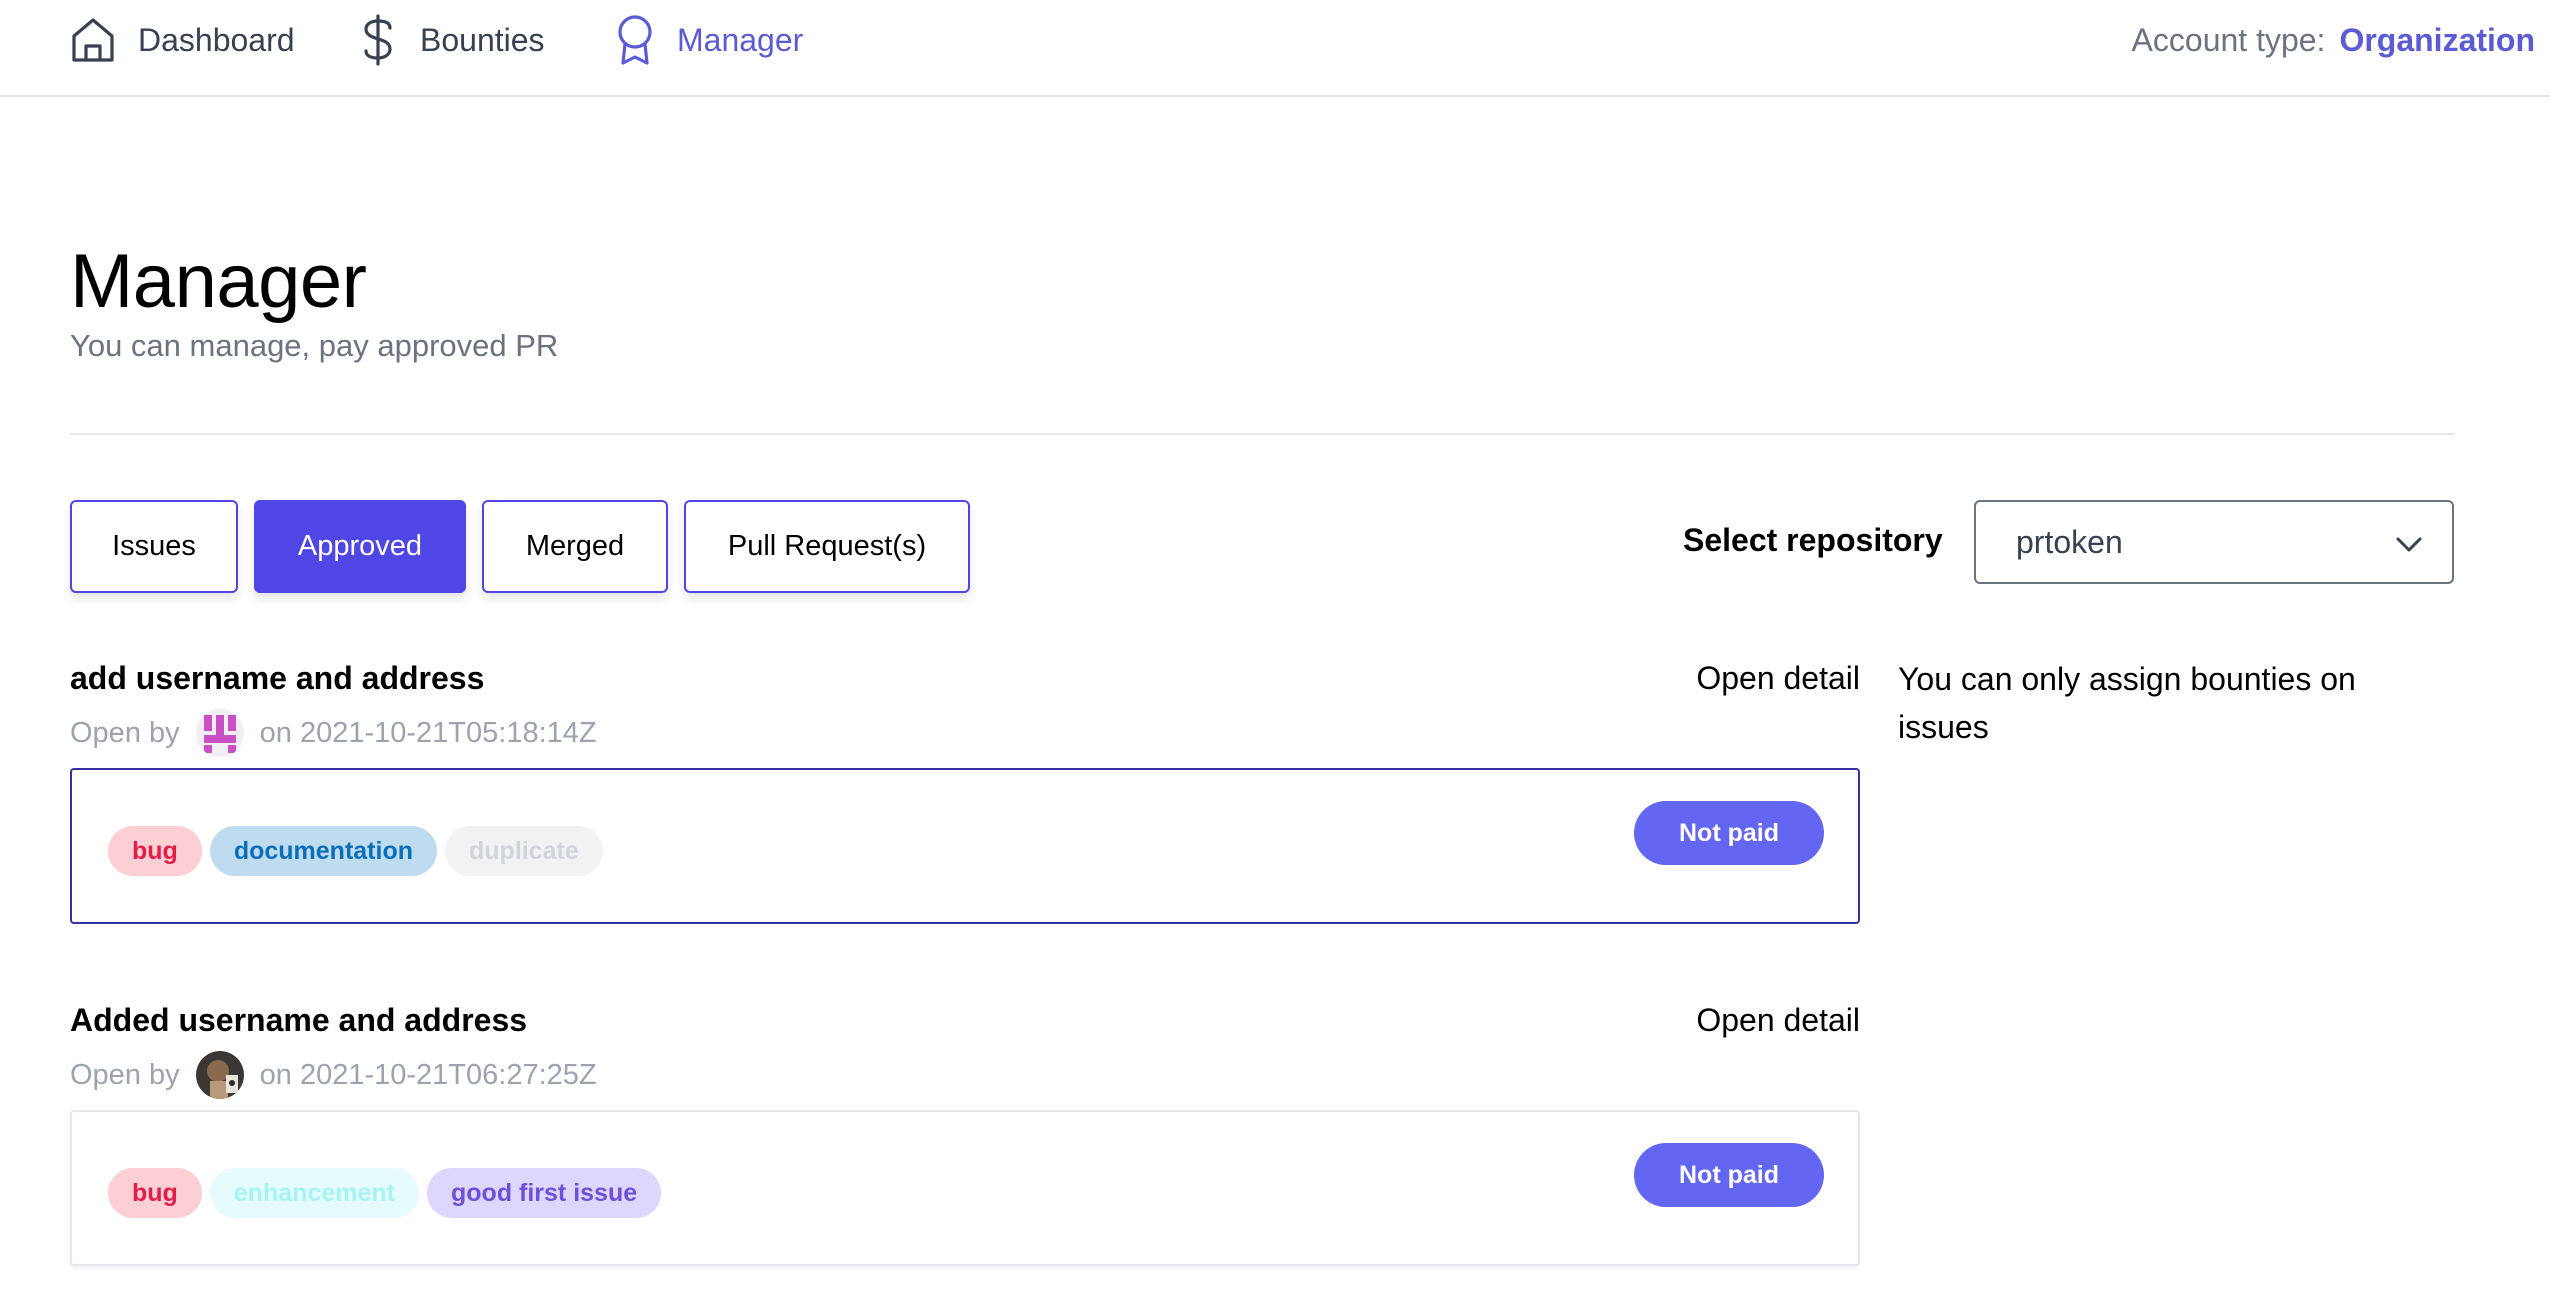 This screenshot has width=2550, height=1292. I want to click on label-list: bug documentation duplicate, so click(355, 851).